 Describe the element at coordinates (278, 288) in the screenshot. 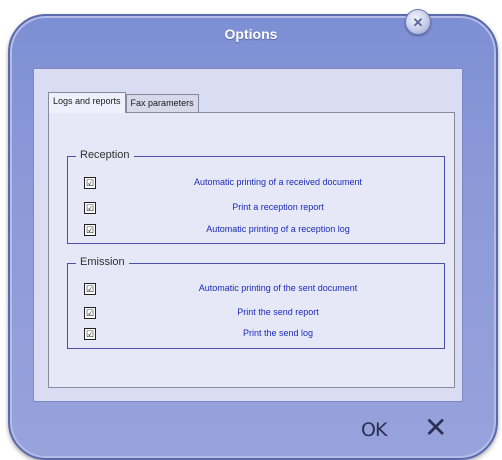

I see `checkbox-label: Automatic printing of the sent document` at that location.